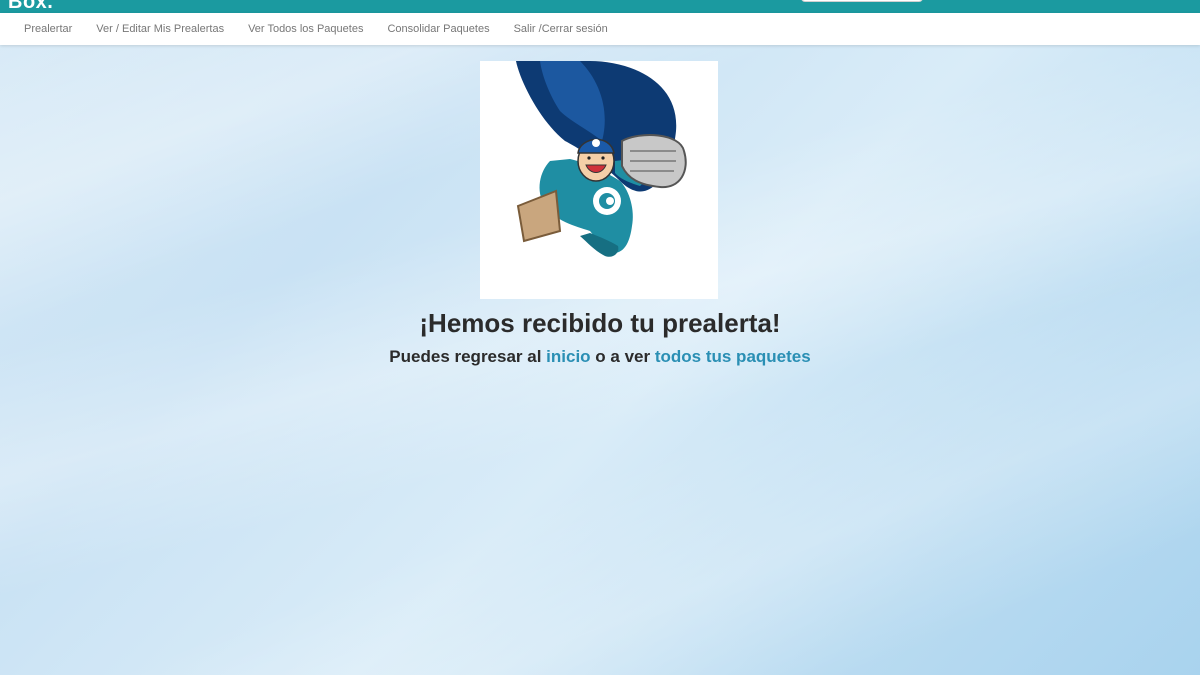 This screenshot has height=675, width=1200. I want to click on nav-item-consolidate: Consolidar Paquetes, so click(438, 29).